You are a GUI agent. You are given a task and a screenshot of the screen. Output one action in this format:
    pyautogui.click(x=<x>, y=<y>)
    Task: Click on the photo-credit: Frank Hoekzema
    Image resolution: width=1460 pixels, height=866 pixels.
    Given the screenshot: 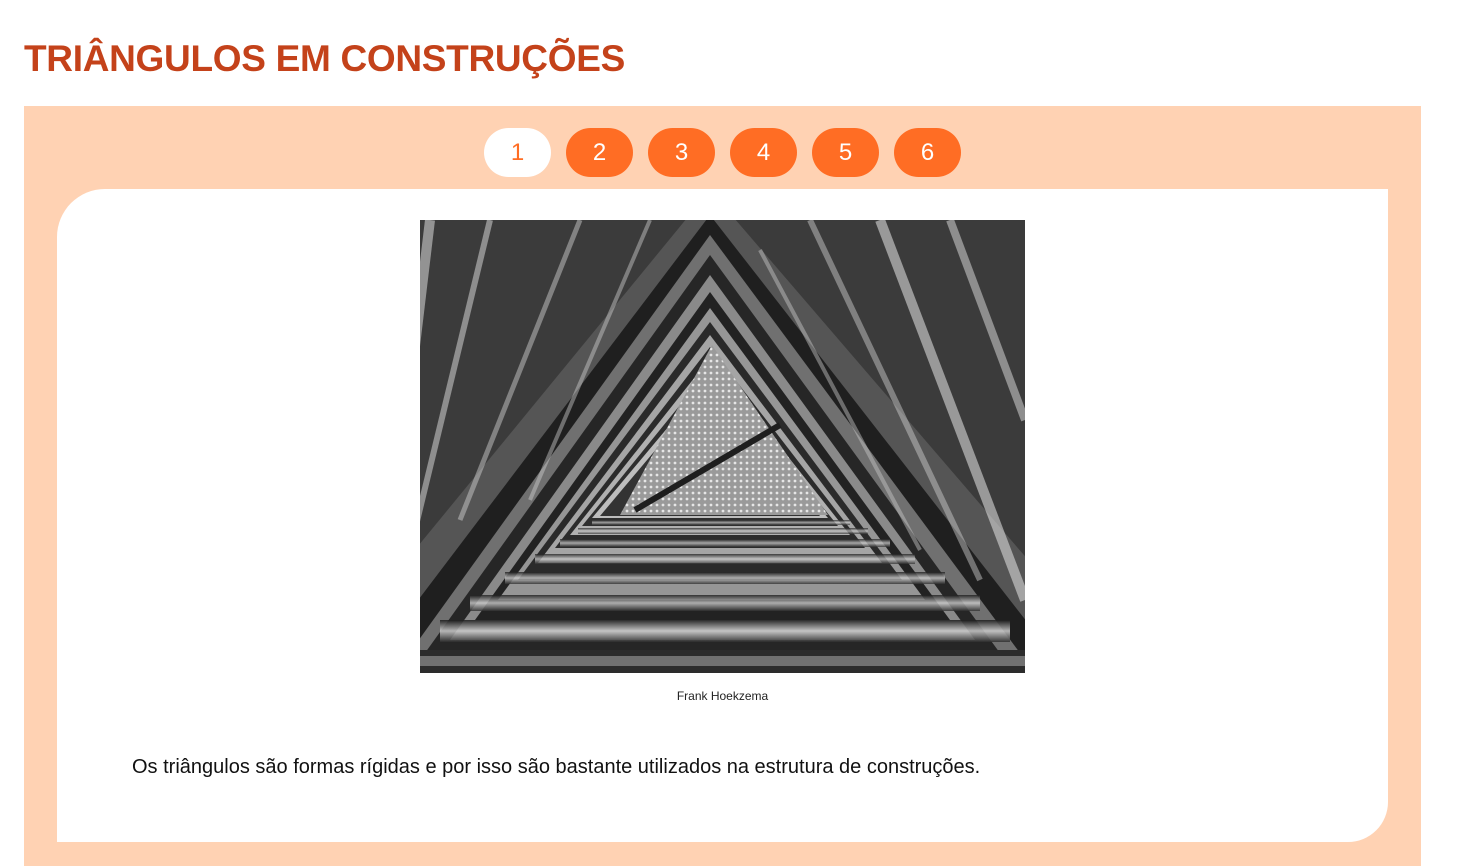 What is the action you would take?
    pyautogui.click(x=722, y=696)
    